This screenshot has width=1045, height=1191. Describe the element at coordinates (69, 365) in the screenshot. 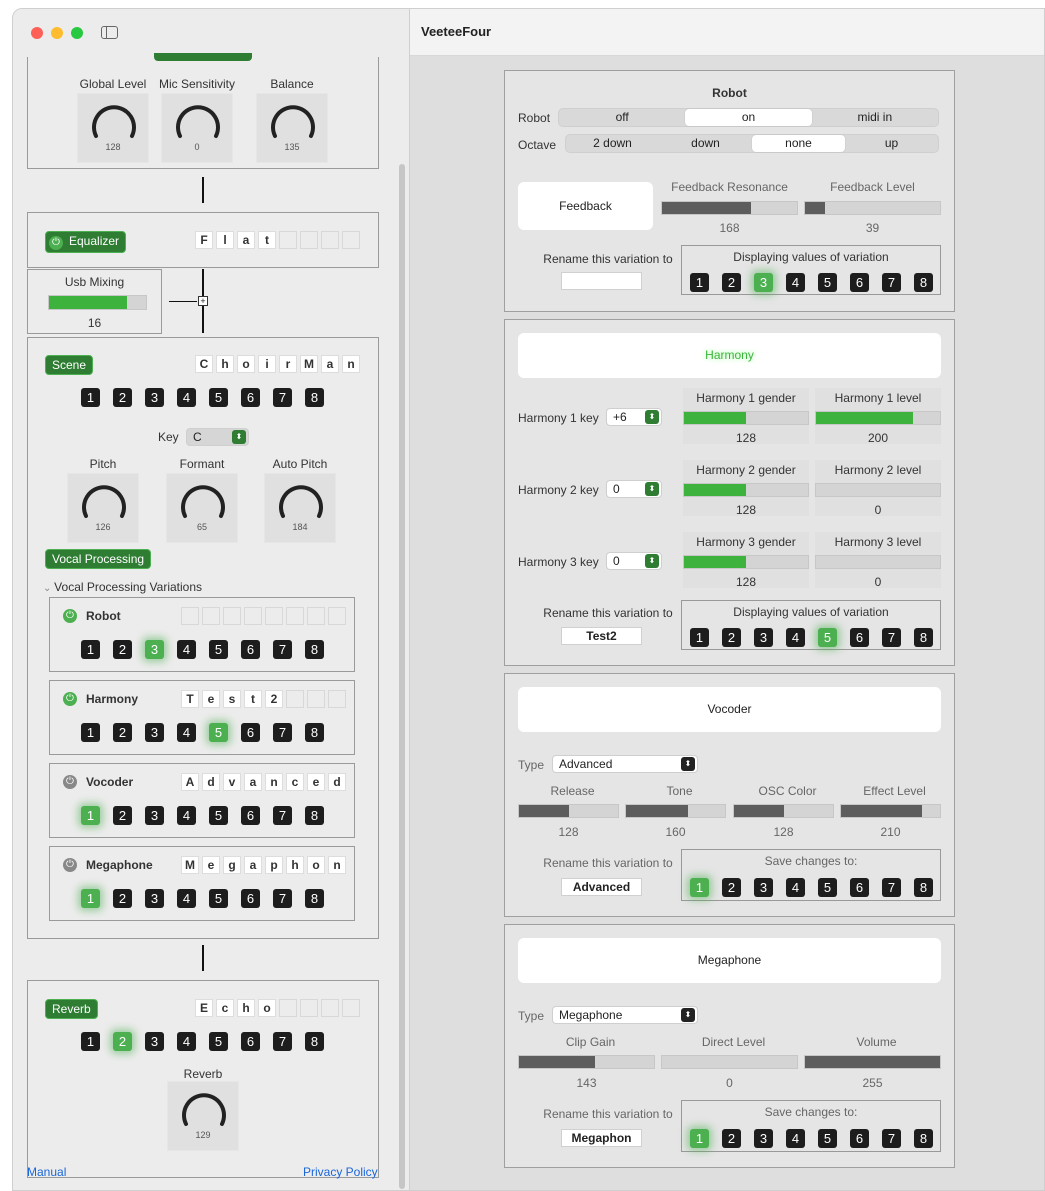

I see `scene-pill: Scene` at that location.